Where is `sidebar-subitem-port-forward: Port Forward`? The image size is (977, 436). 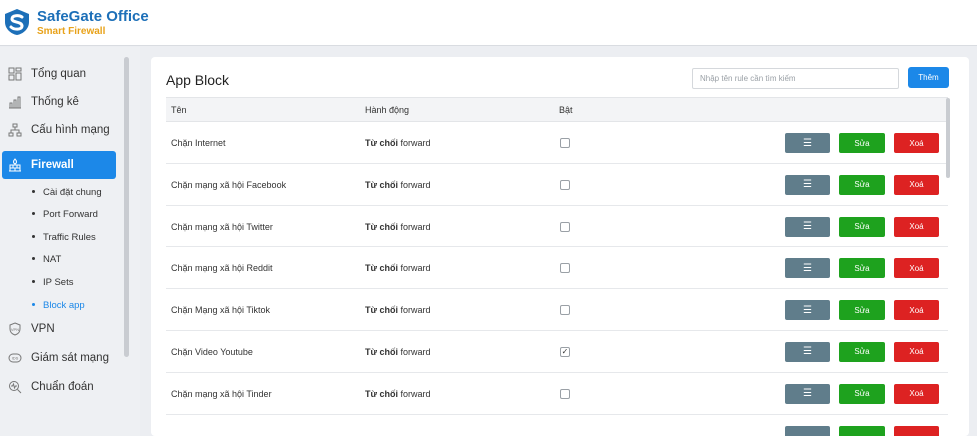
sidebar-subitem-port-forward: Port Forward is located at coordinates (65, 215).